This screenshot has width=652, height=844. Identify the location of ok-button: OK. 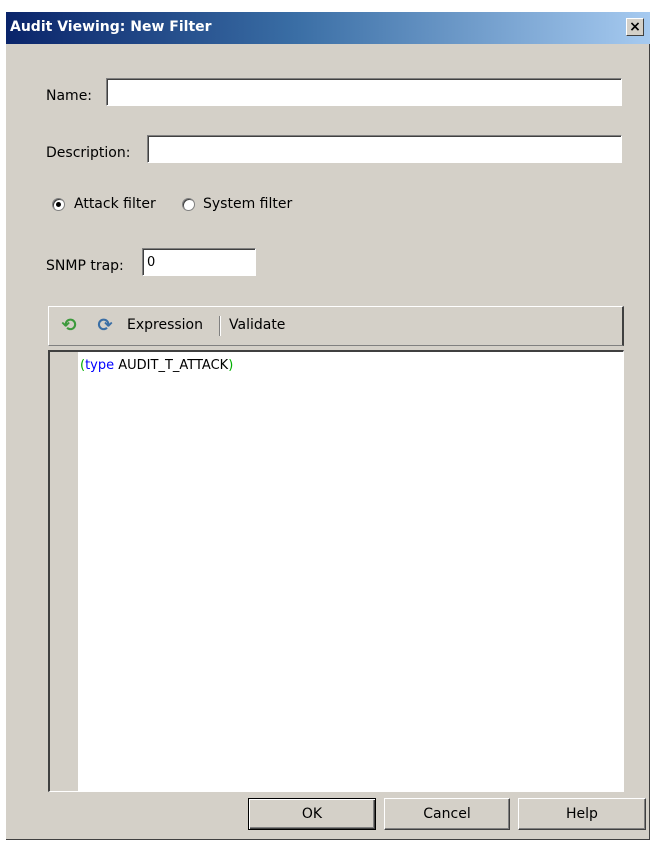
(312, 814).